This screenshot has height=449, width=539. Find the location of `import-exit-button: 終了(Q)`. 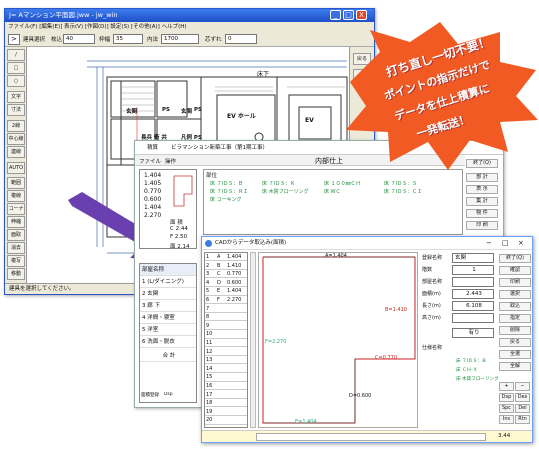

import-exit-button: 終了(Q) is located at coordinates (515, 258).